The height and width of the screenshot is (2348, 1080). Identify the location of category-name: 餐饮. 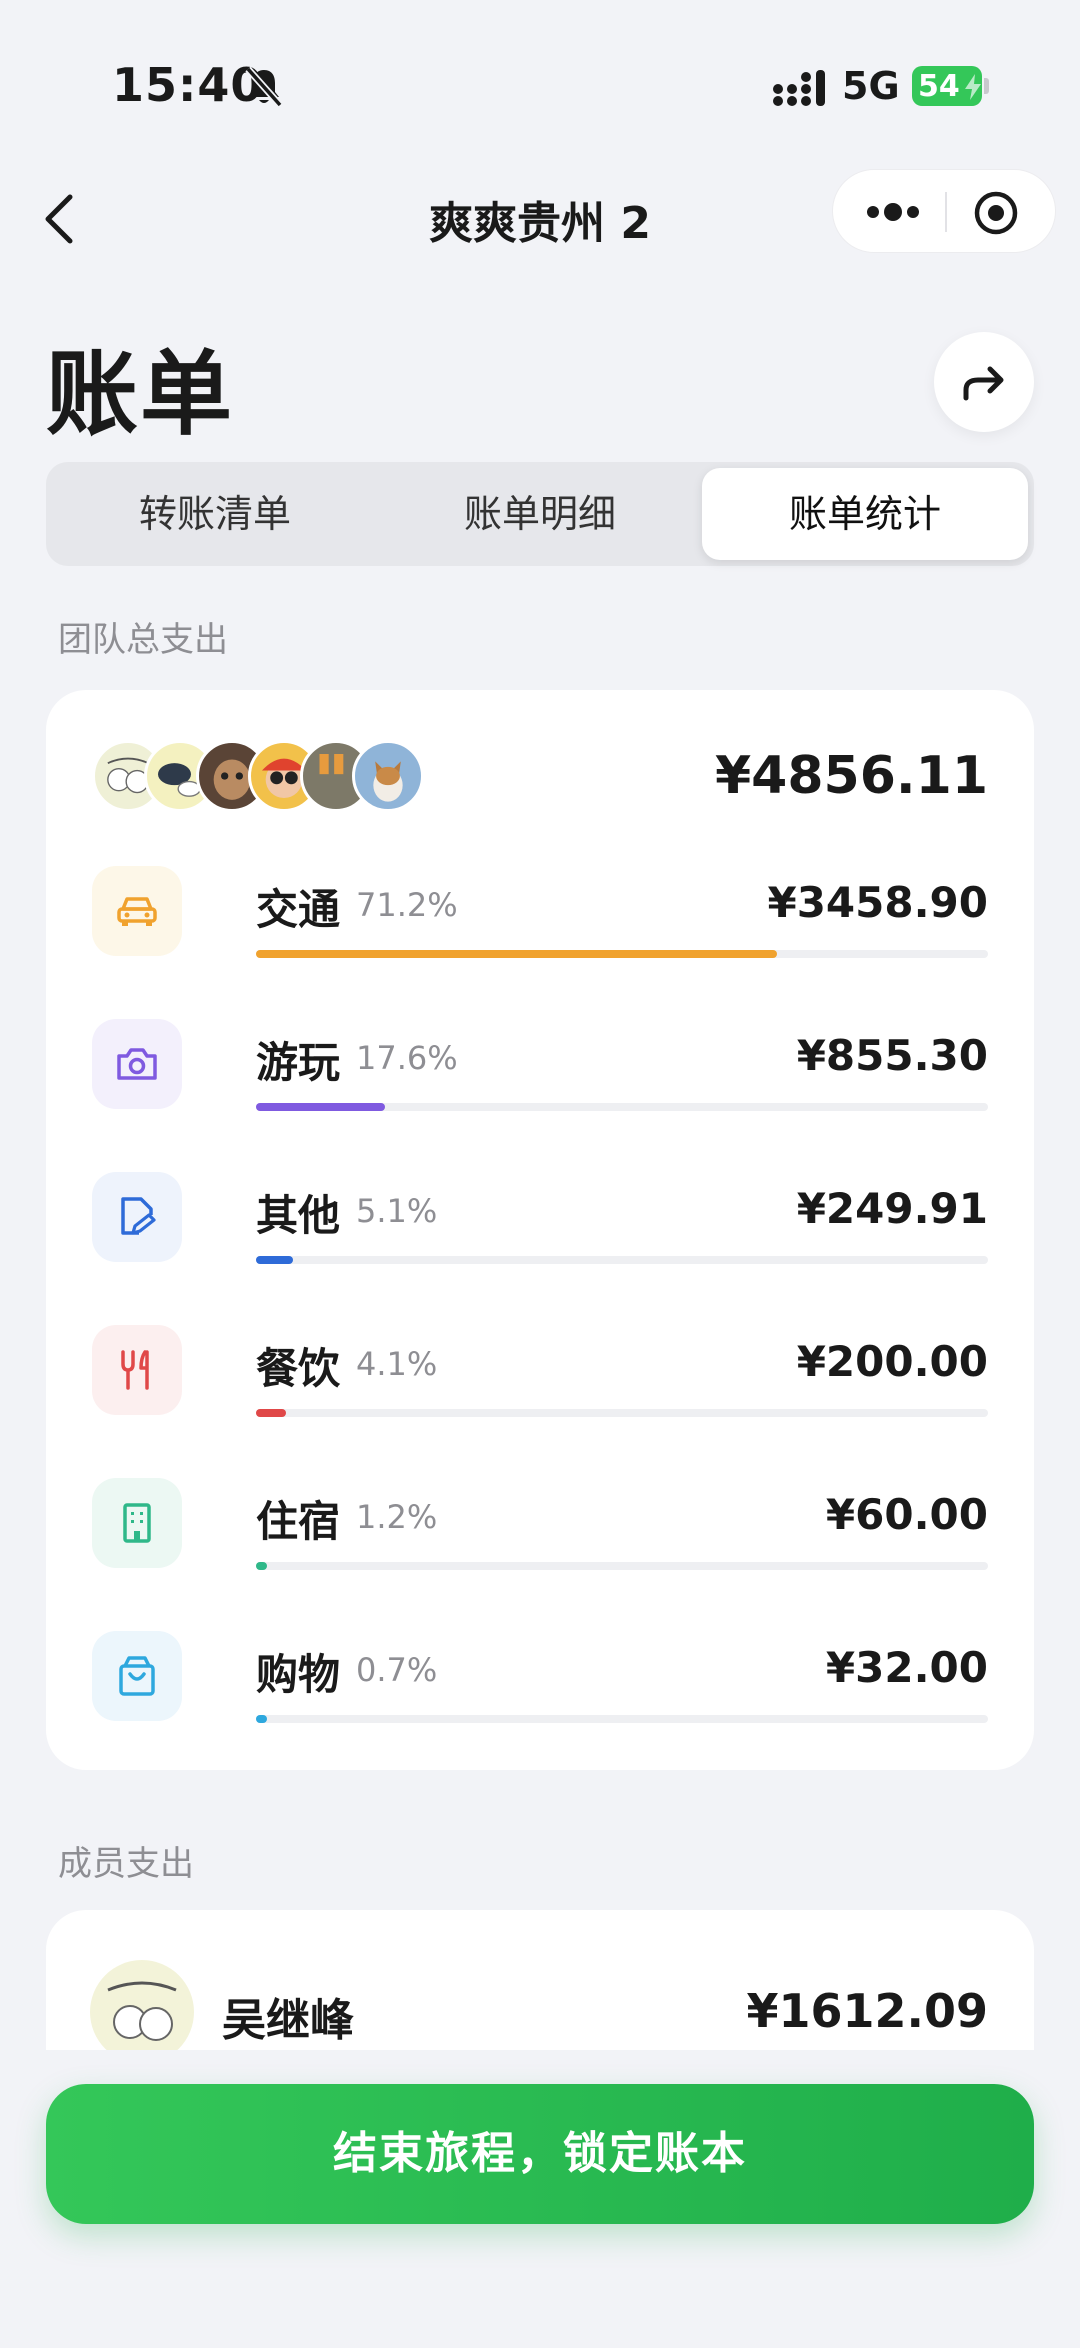
(298, 1368).